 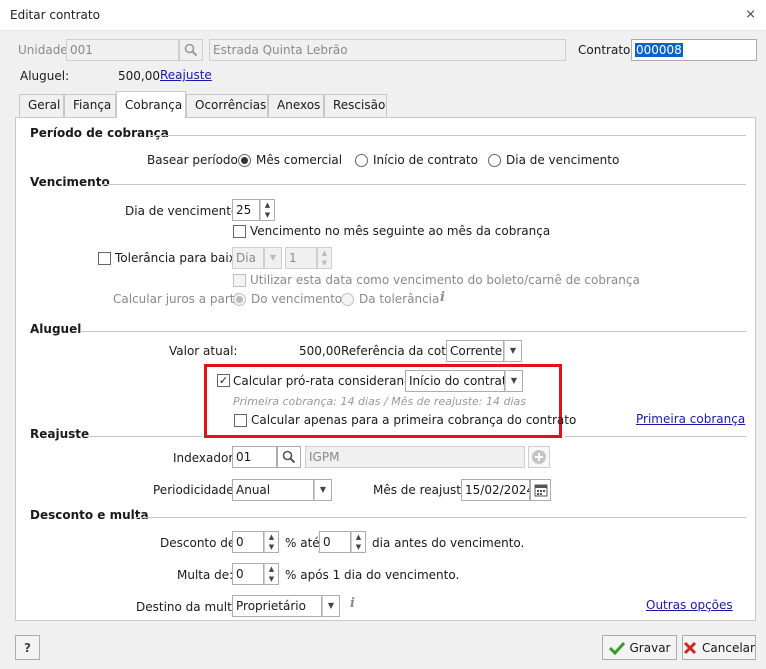 What do you see at coordinates (122, 50) in the screenshot?
I see `unidade-code-input: 001` at bounding box center [122, 50].